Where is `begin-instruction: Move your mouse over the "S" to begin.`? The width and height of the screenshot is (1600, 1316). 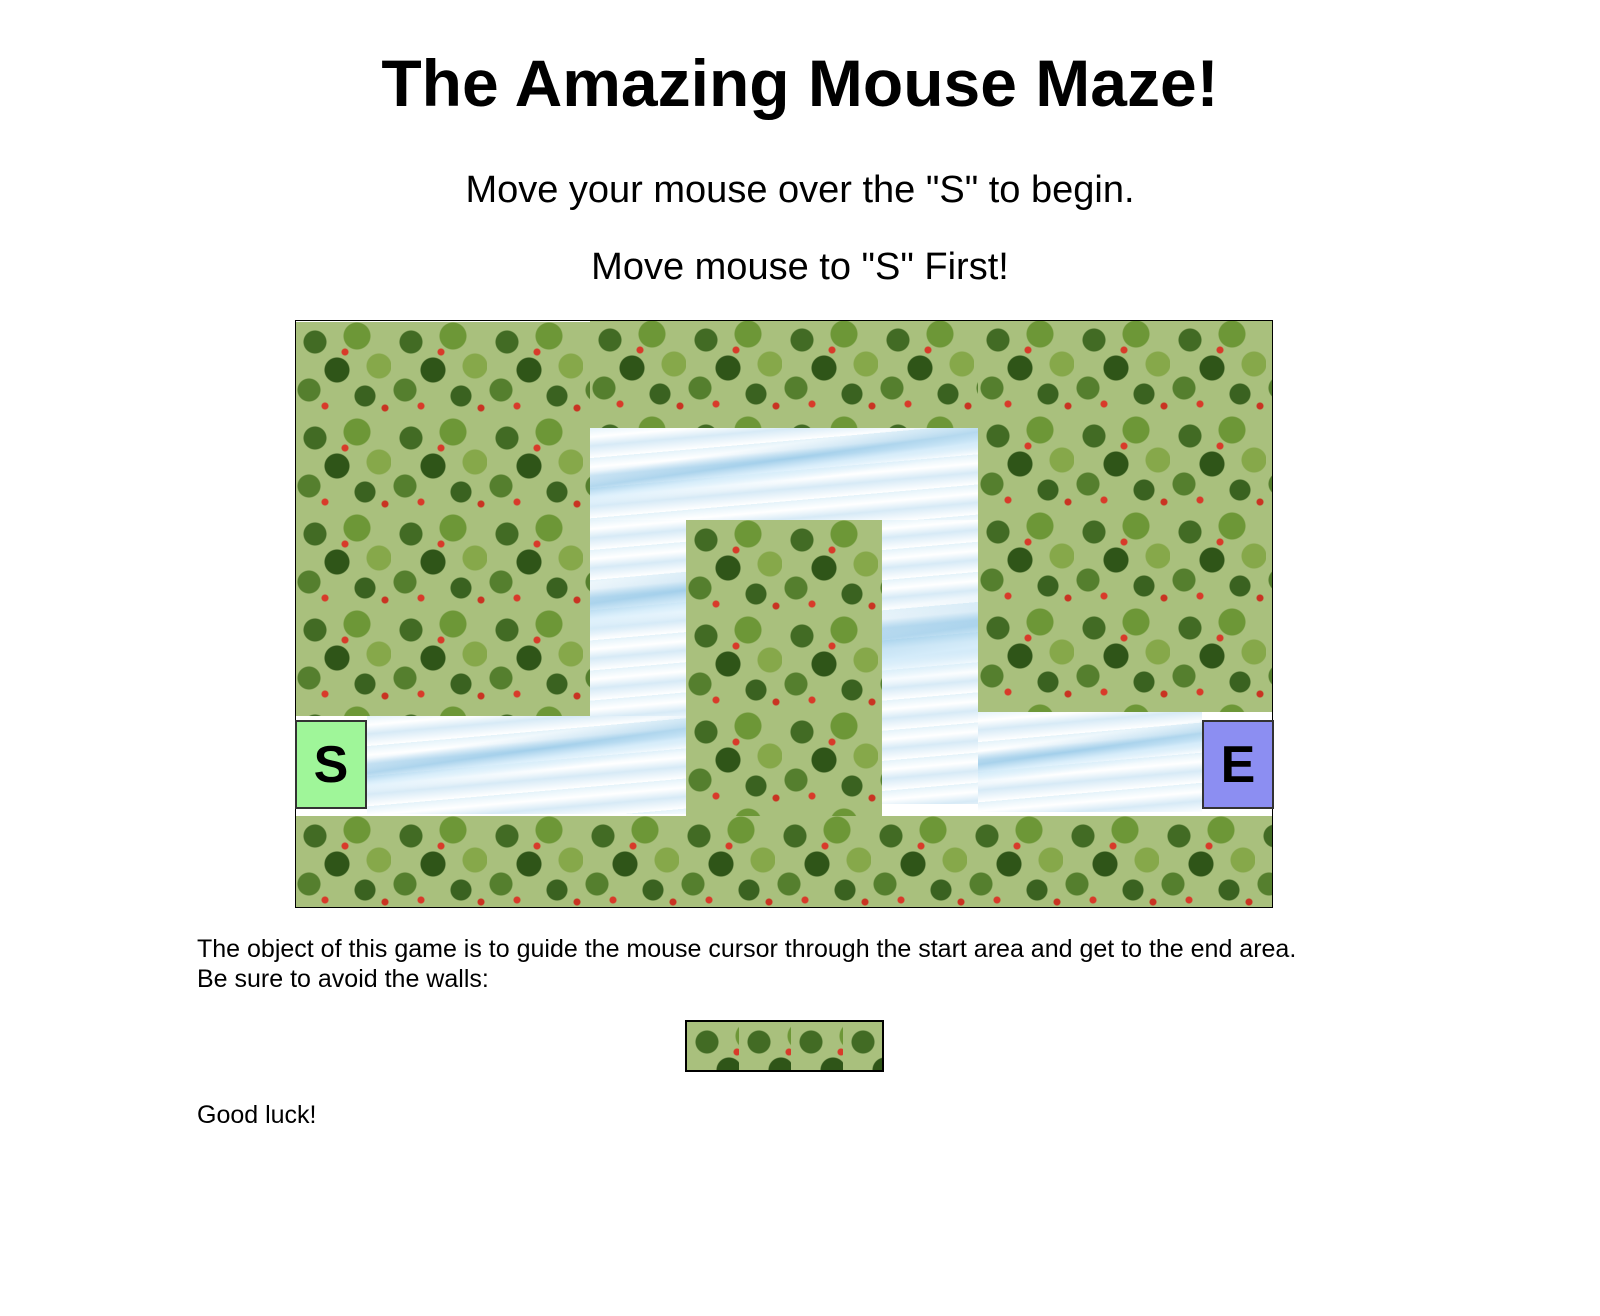
begin-instruction: Move your mouse over the "S" to begin. is located at coordinates (800, 190).